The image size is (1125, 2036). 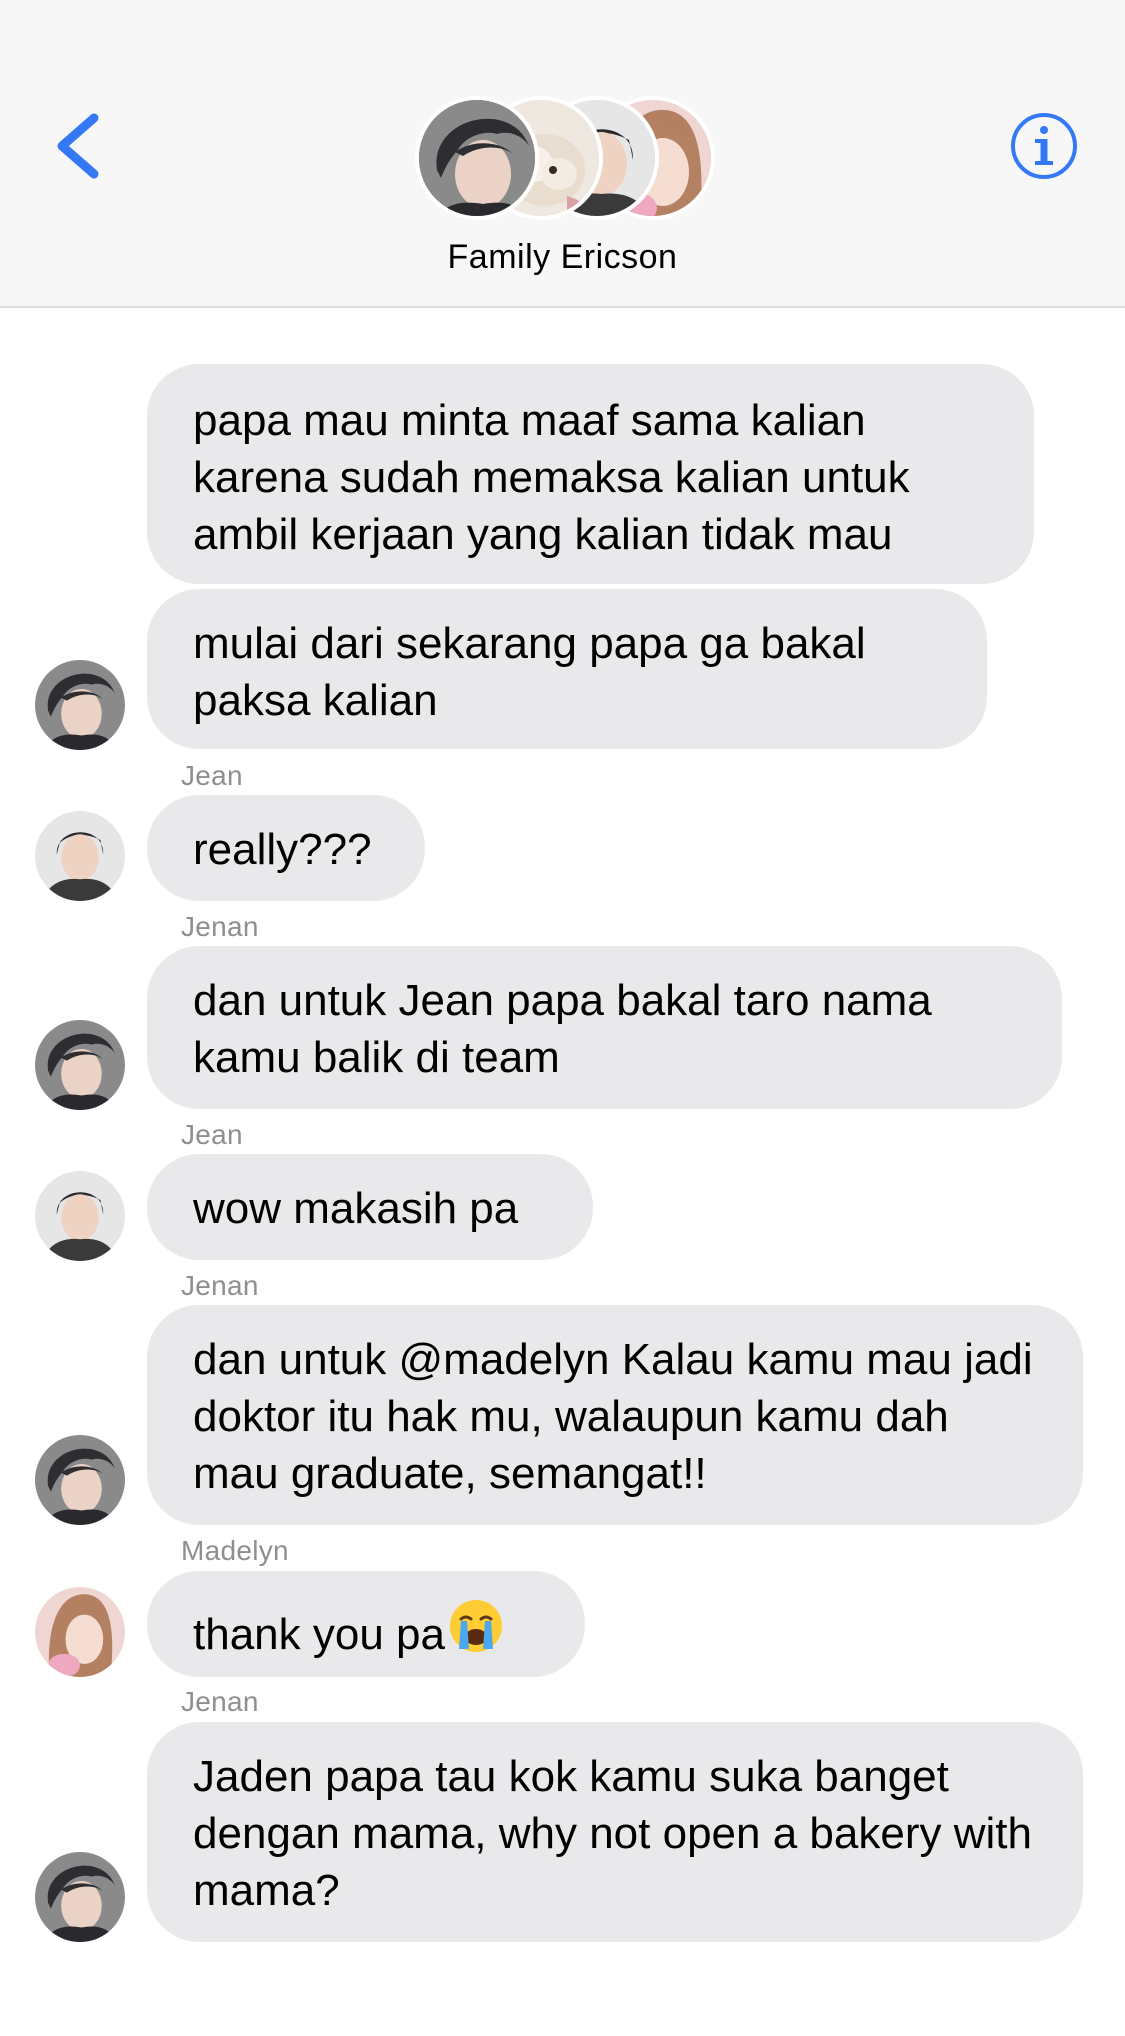 I want to click on info-button, so click(x=1044, y=146).